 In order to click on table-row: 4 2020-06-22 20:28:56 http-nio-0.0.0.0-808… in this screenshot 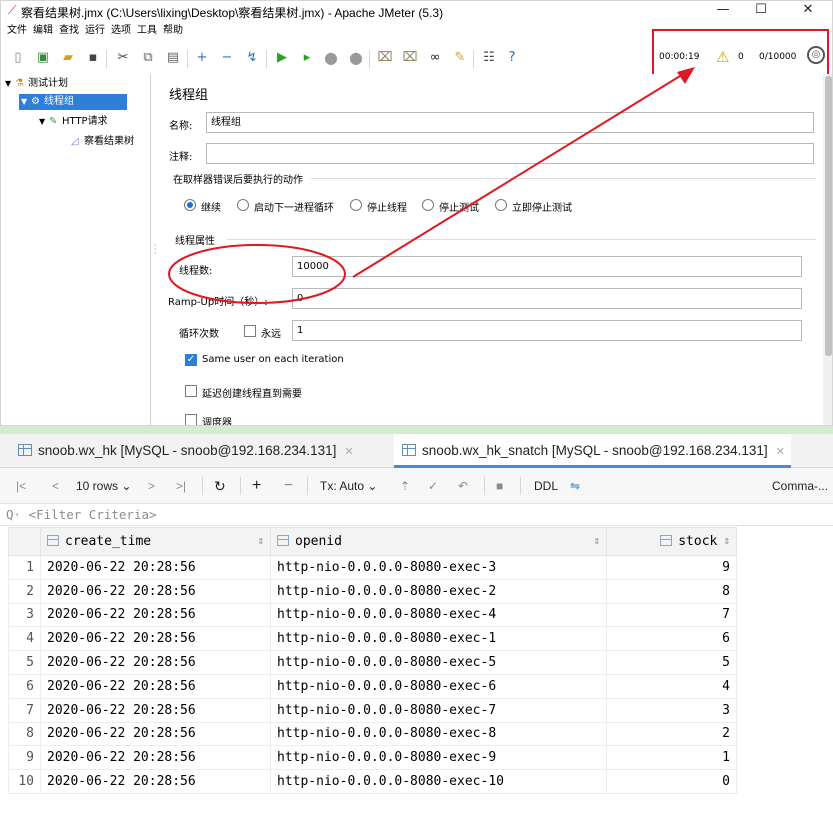, I will do `click(372, 639)`.